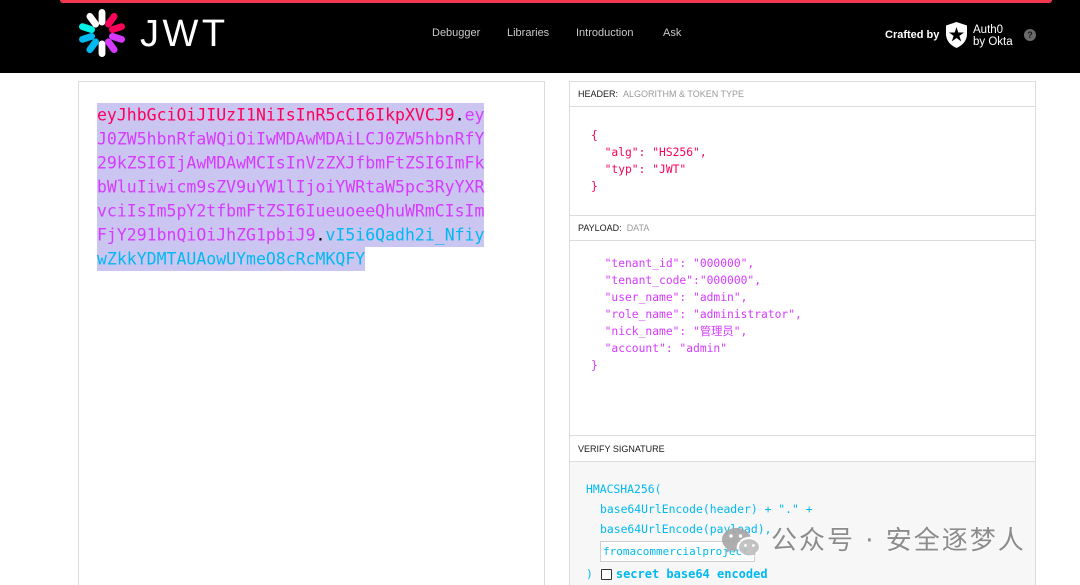 The width and height of the screenshot is (1080, 585). I want to click on nav-libraries: Libraries, so click(528, 33).